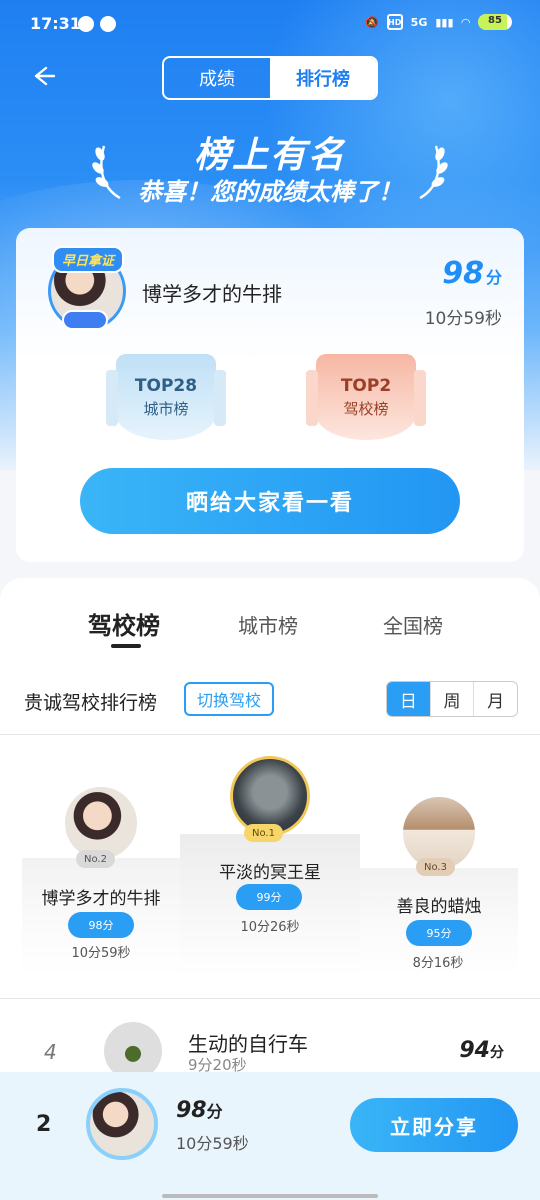  I want to click on school-board-title: 贵诚驾校排行榜, so click(91, 703).